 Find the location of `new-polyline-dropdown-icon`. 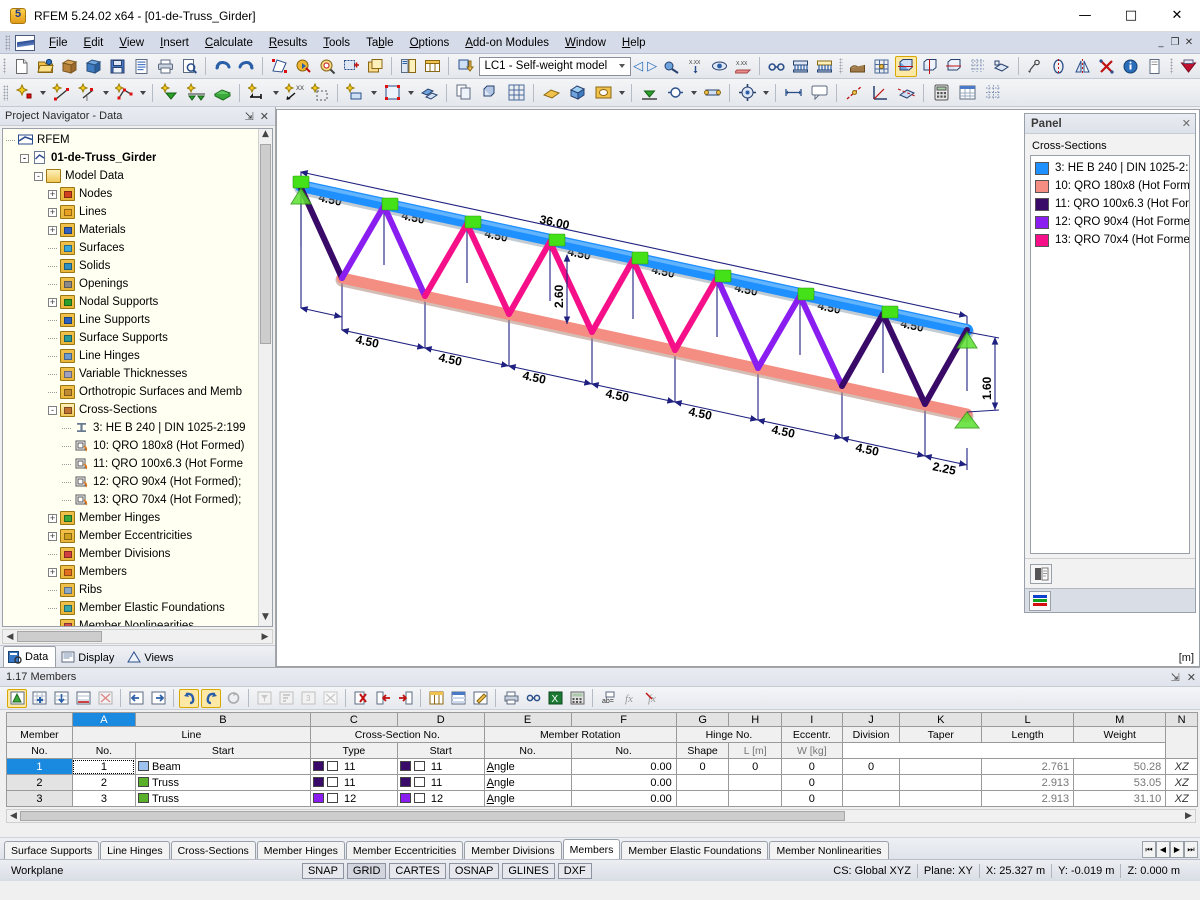

new-polyline-dropdown-icon is located at coordinates (142, 92).